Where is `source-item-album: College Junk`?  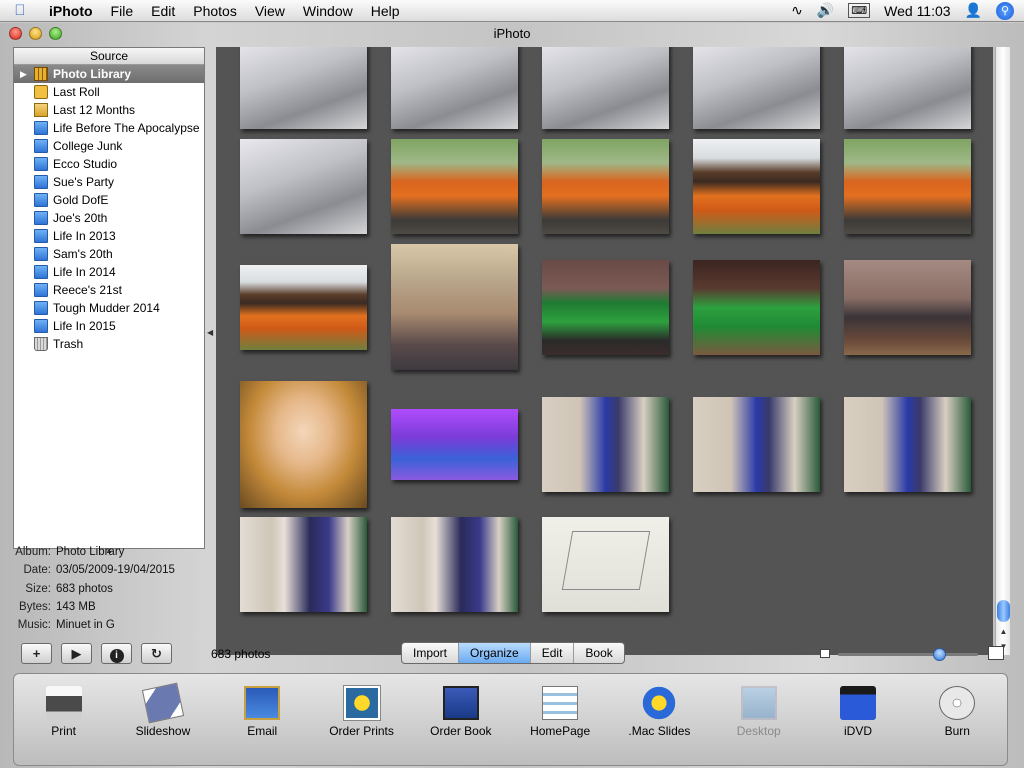 source-item-album: College Junk is located at coordinates (109, 146).